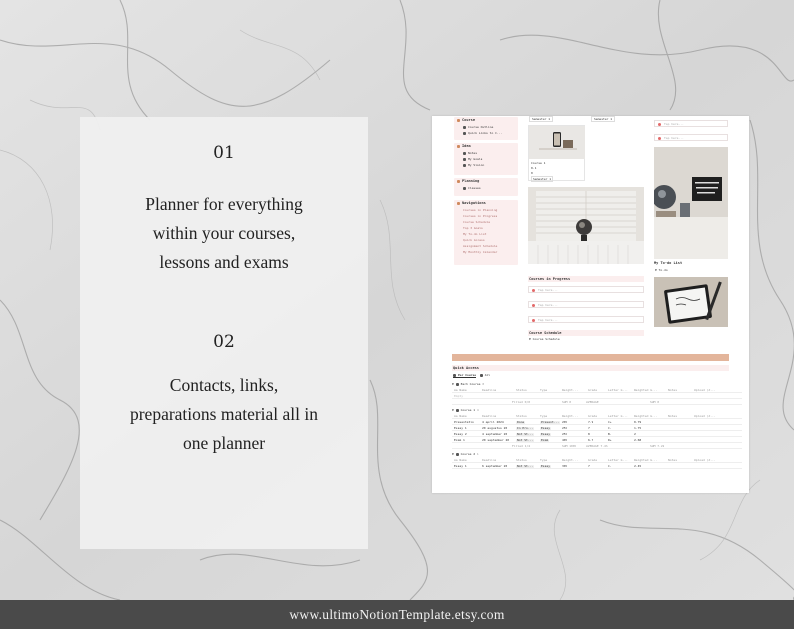 The width and height of the screenshot is (794, 629). What do you see at coordinates (480, 252) in the screenshot?
I see `nav-link: My Monthly Calendar` at bounding box center [480, 252].